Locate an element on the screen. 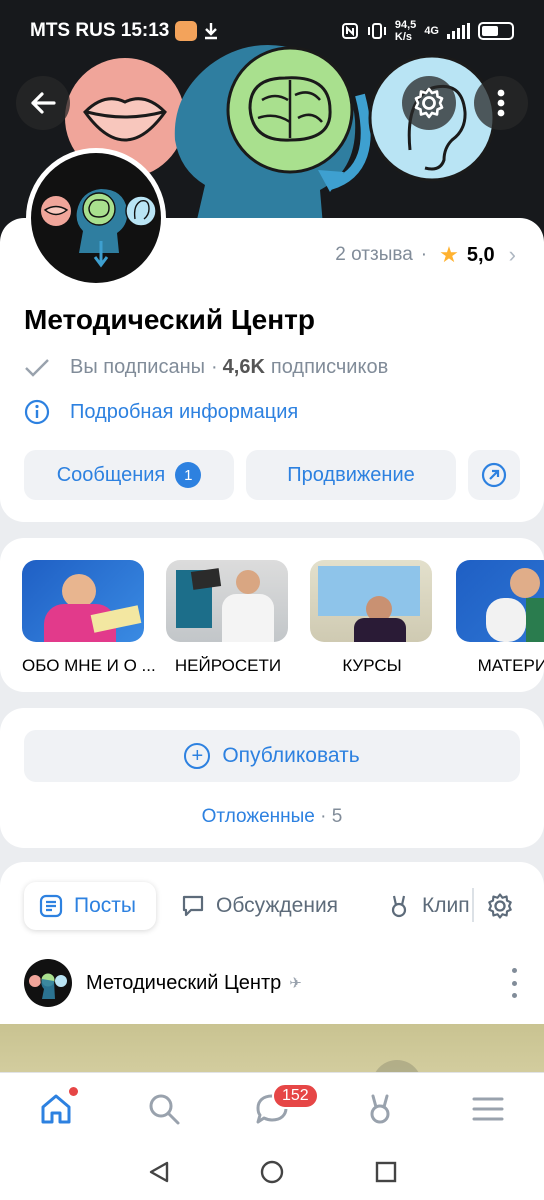 The image size is (544, 1200). nav-clips is located at coordinates (380, 1109).